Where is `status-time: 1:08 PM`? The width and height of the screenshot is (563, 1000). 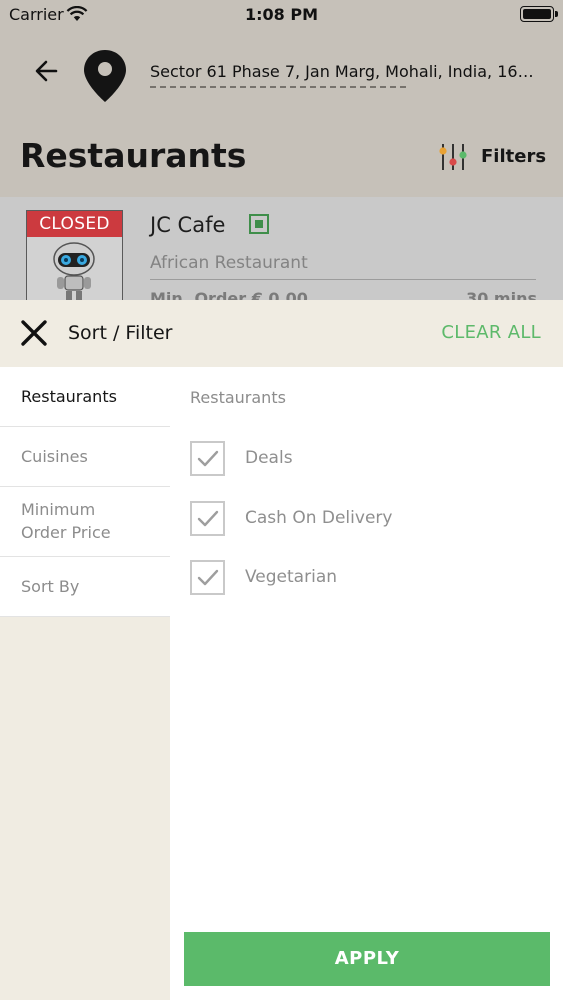
status-time: 1:08 PM is located at coordinates (281, 14).